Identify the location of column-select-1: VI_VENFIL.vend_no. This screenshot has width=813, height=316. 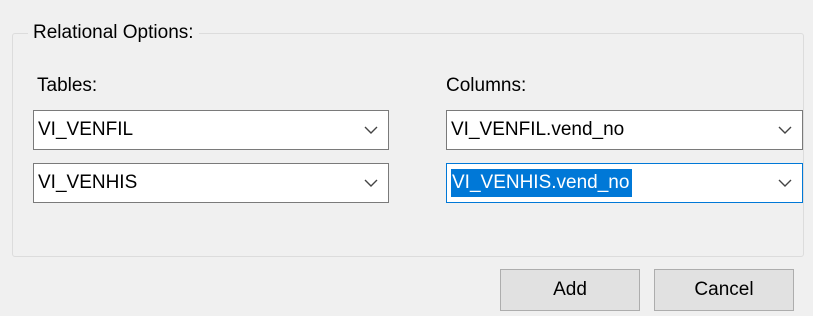
(624, 130).